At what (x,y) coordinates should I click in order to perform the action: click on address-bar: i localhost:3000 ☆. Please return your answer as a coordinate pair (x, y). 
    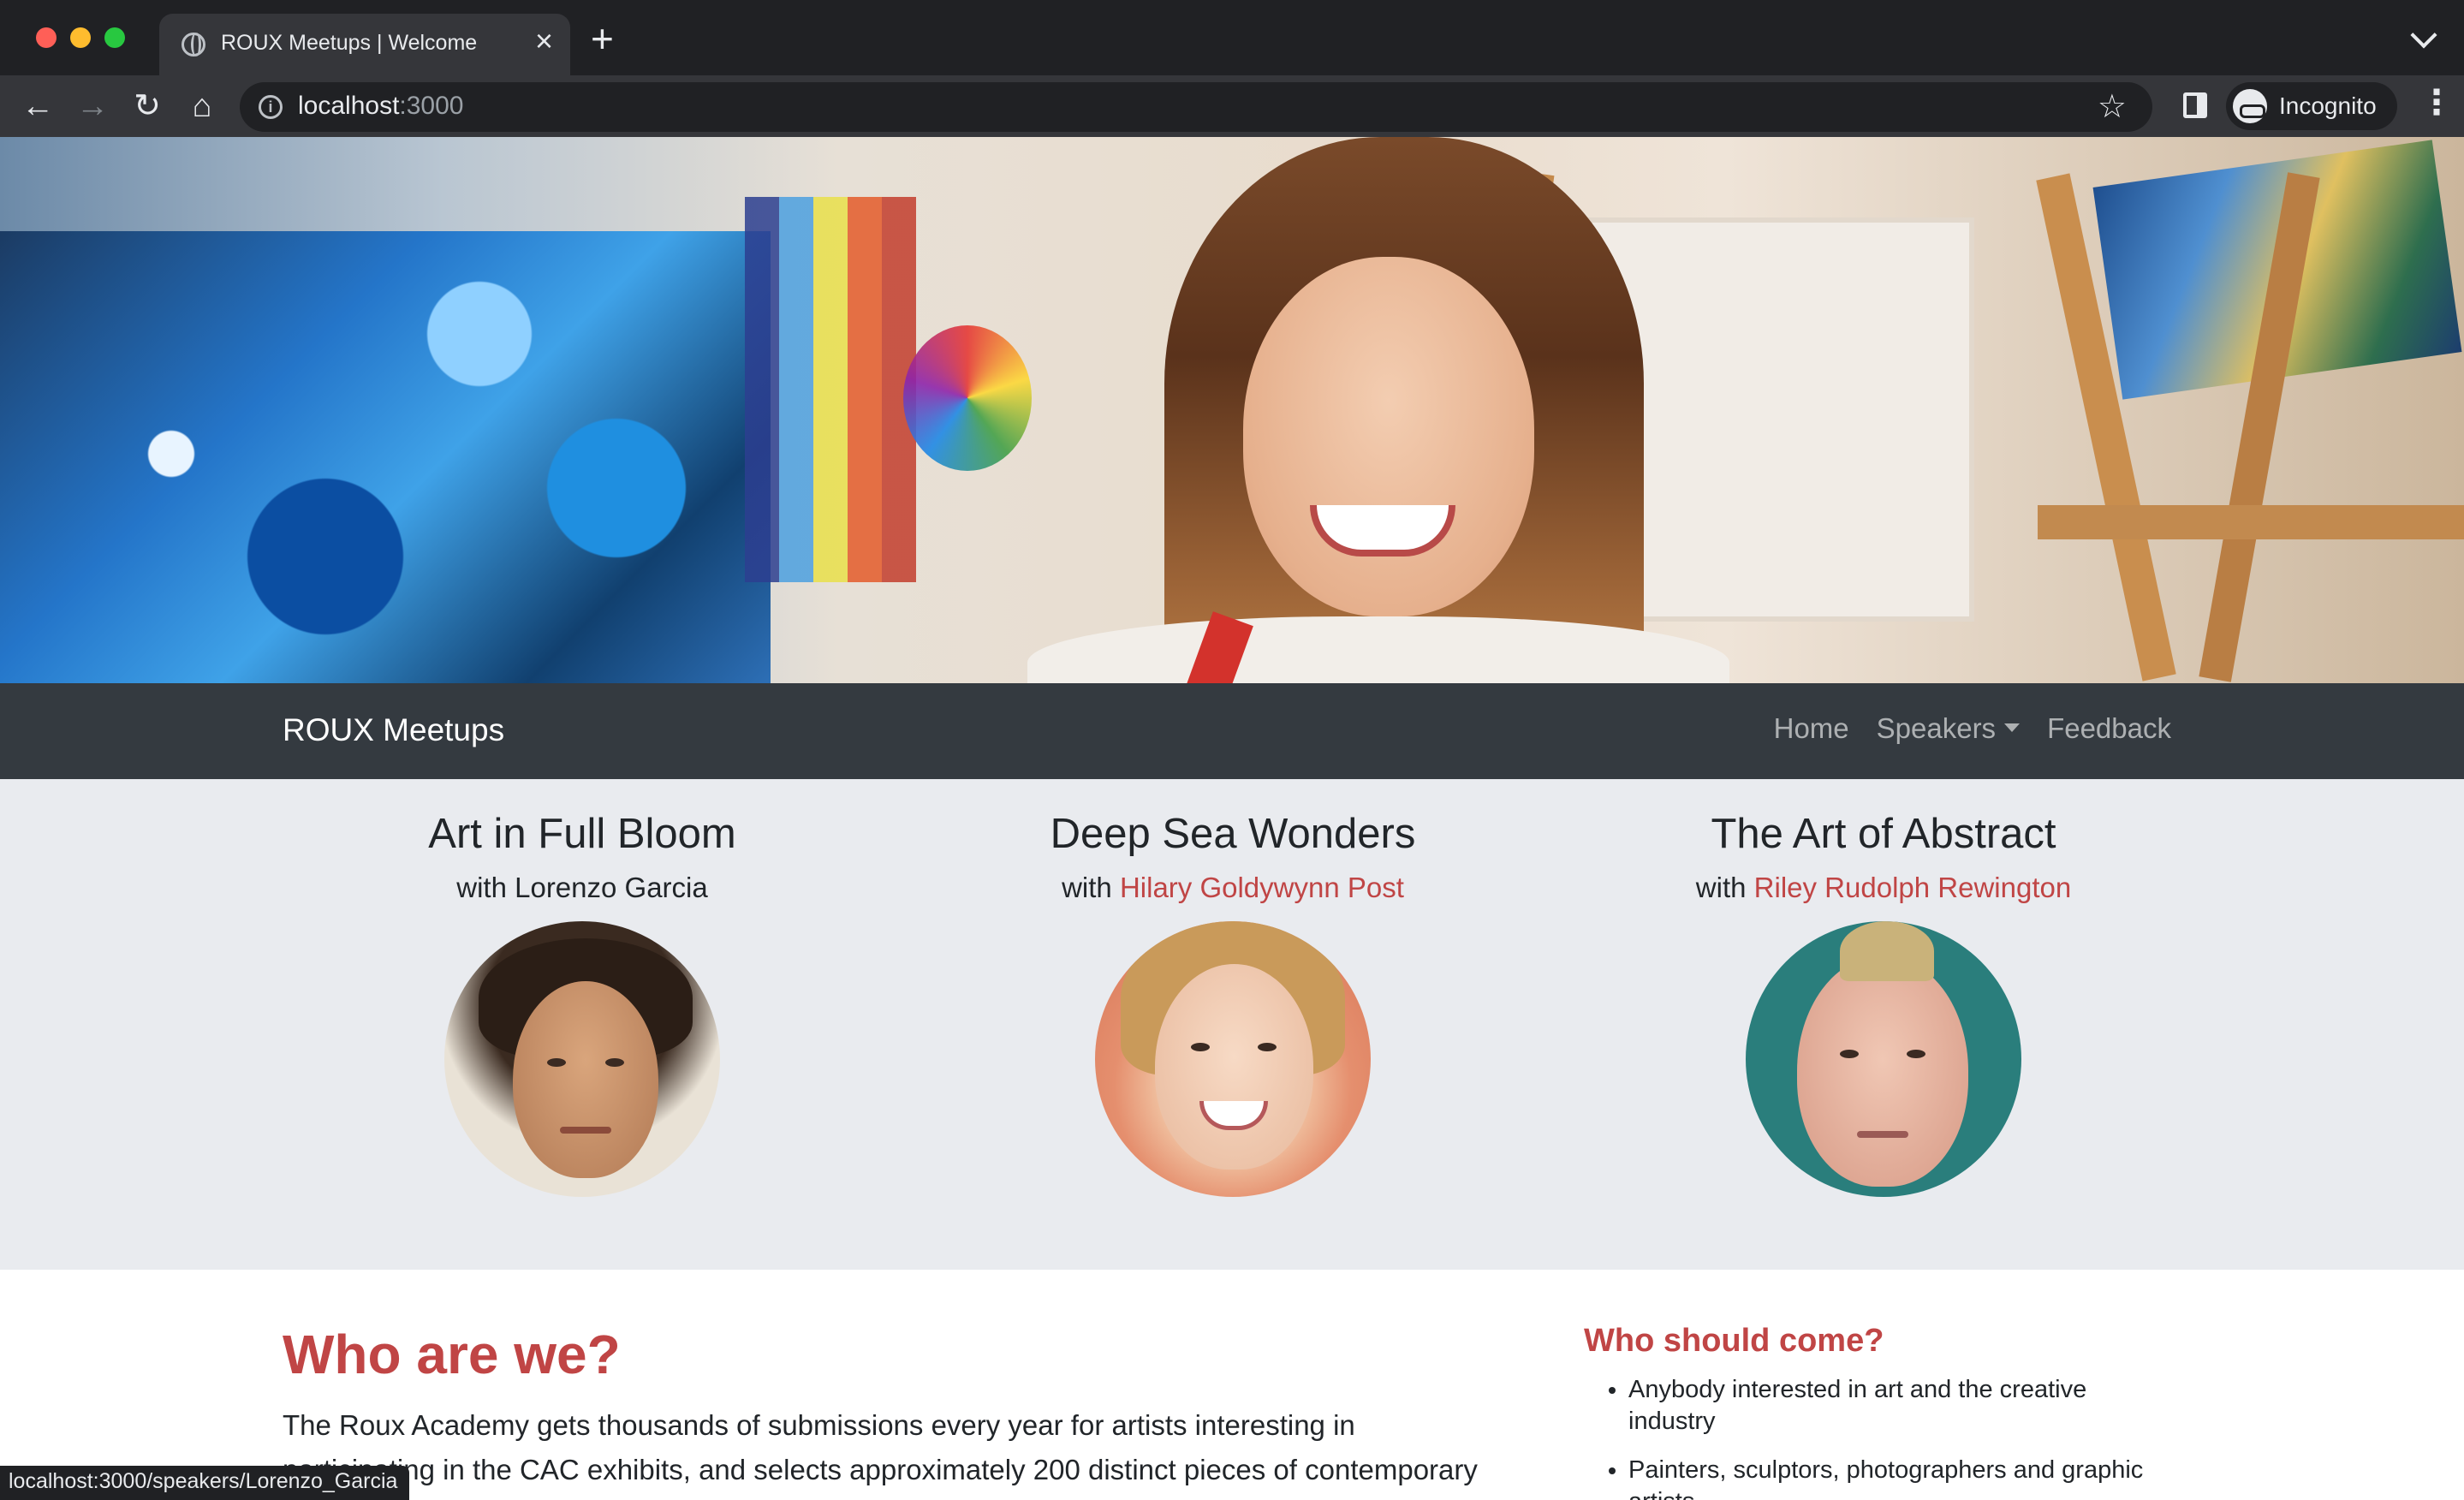
    Looking at the image, I should click on (1196, 107).